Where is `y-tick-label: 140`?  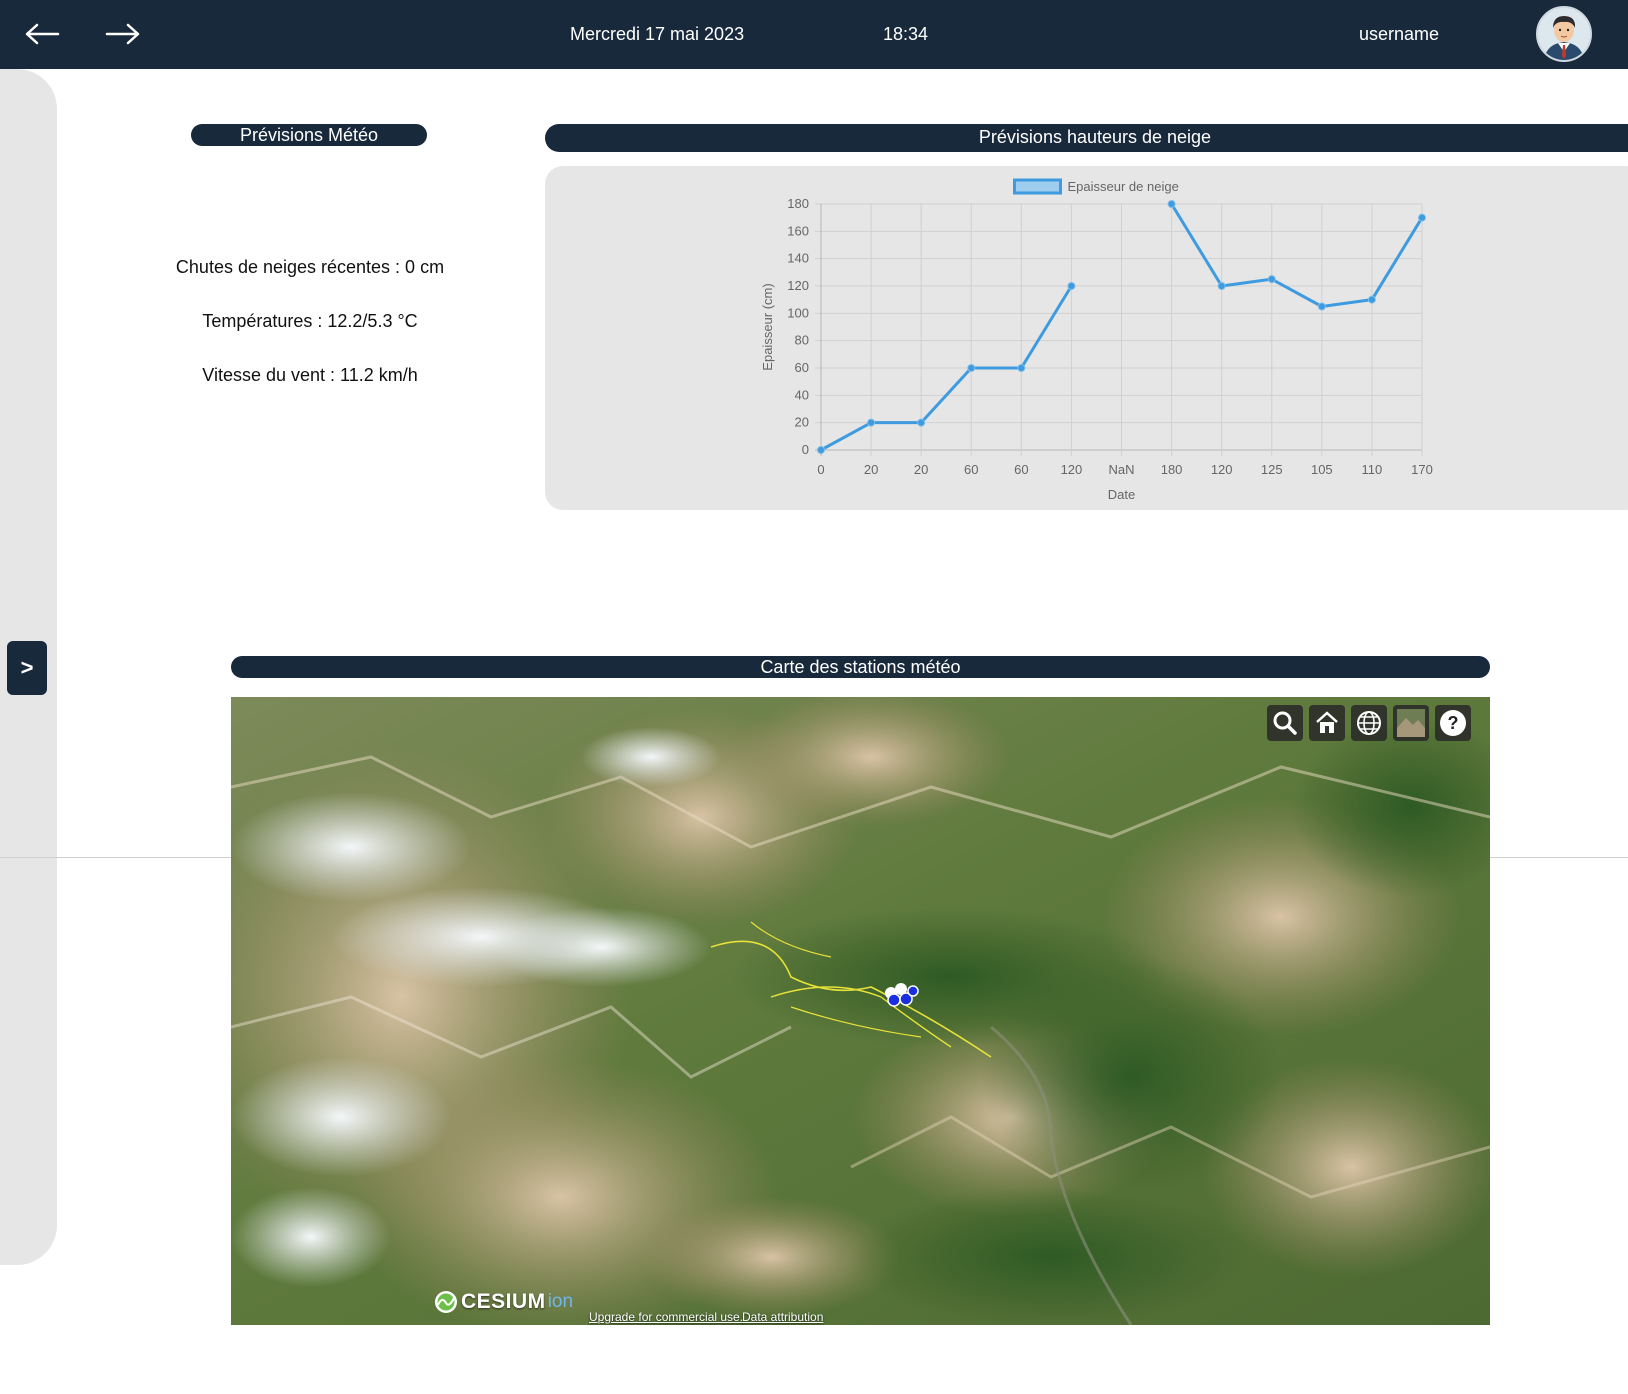 y-tick-label: 140 is located at coordinates (798, 258).